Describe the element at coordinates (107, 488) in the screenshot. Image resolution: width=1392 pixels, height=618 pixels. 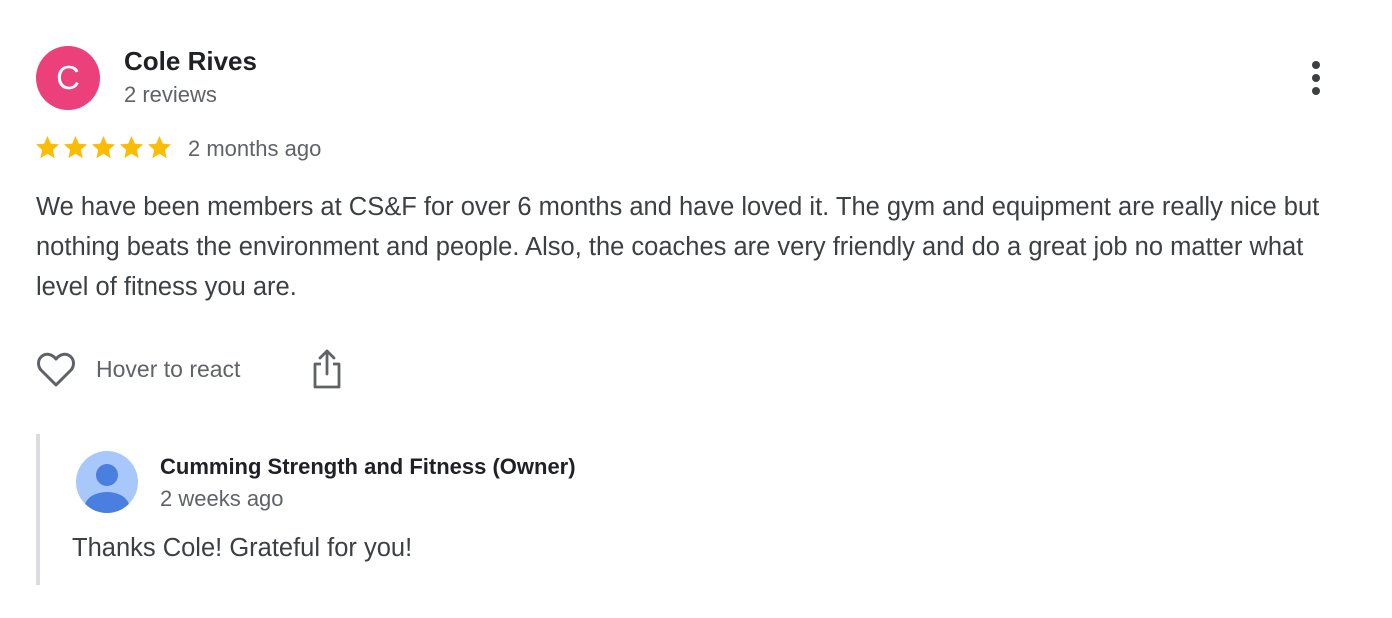
I see `person-icon` at that location.